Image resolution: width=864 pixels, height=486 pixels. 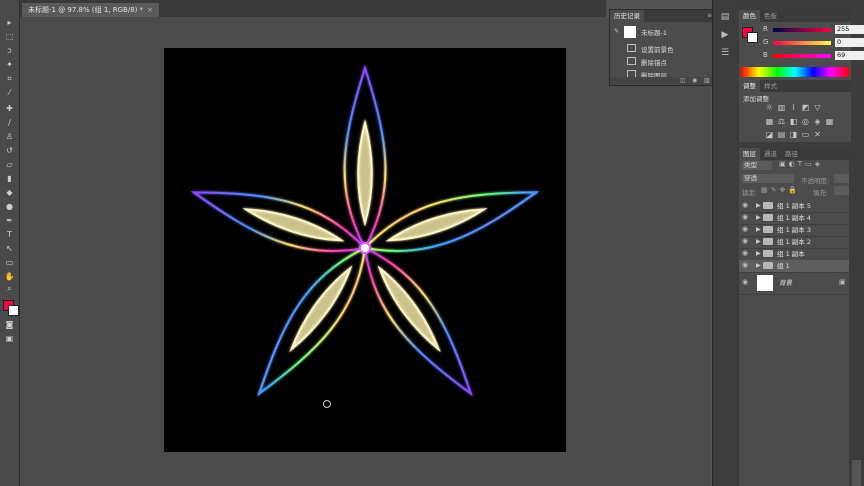 I want to click on photo-filter-icon: ◎, so click(x=805, y=121).